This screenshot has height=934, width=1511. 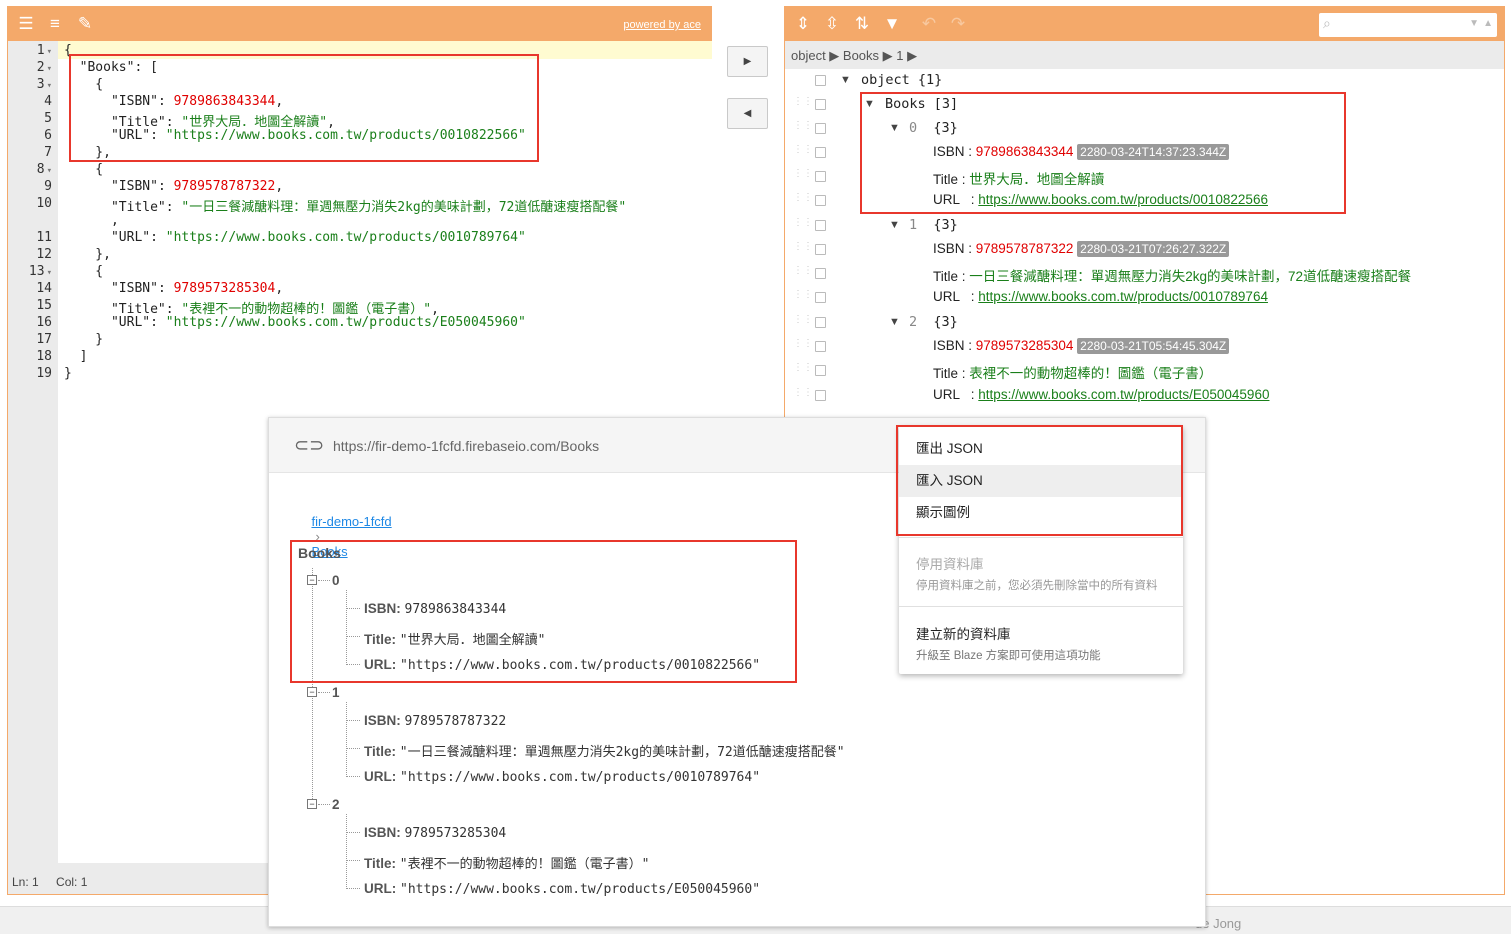 I want to click on menu-export-json: 匯出 JSON, so click(x=1041, y=449).